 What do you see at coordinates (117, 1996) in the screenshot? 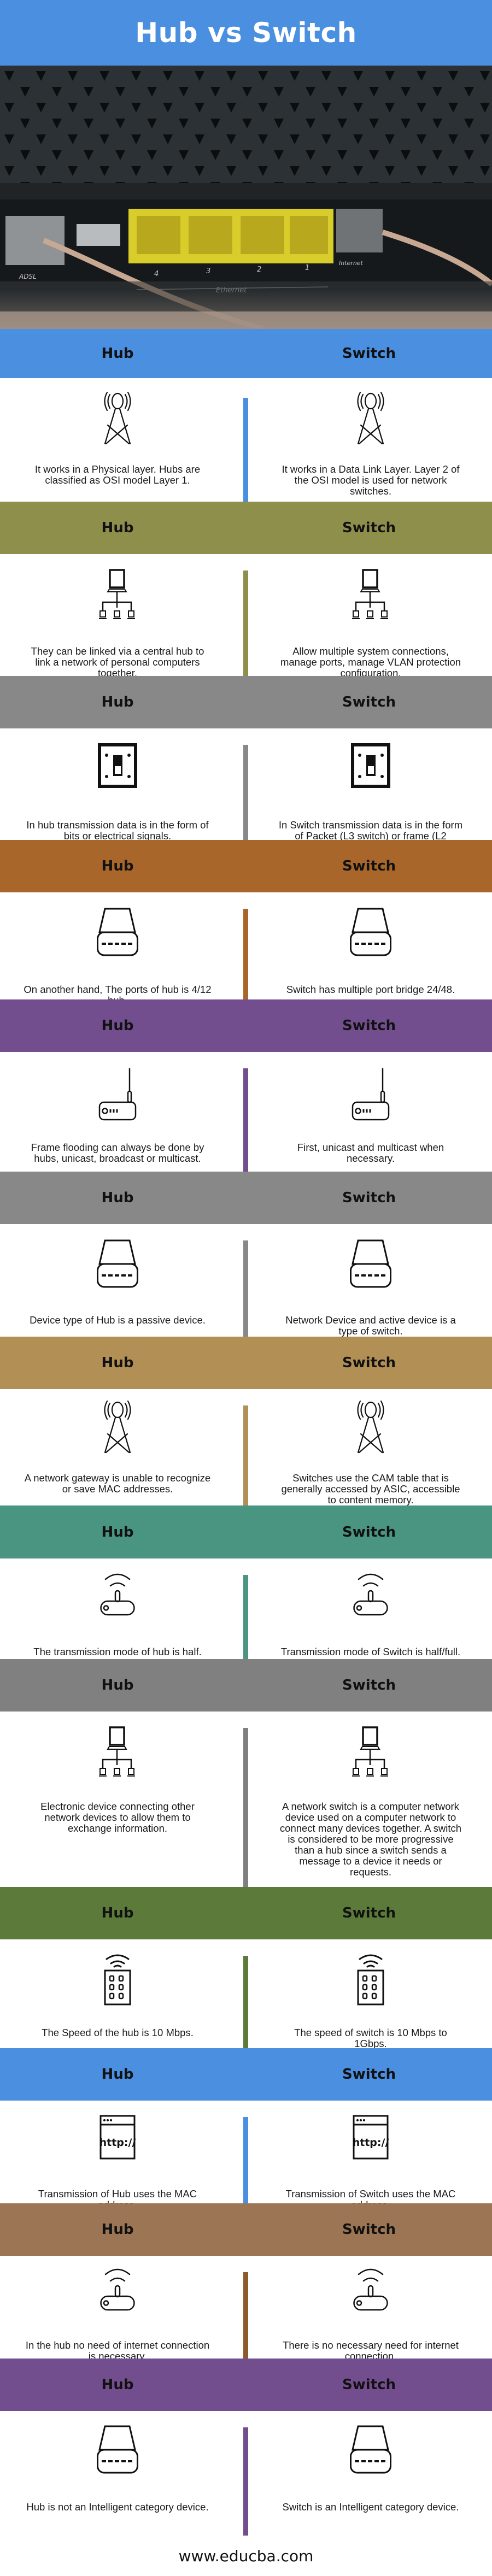
I see `hub-column: The Speed of the hub is 10 Mbps.` at bounding box center [117, 1996].